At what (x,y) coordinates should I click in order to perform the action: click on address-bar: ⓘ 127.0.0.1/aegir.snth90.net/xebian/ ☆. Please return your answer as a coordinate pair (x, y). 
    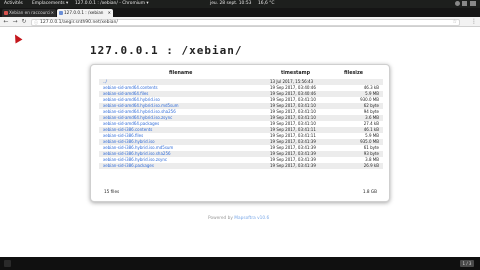
    Looking at the image, I should click on (245, 22).